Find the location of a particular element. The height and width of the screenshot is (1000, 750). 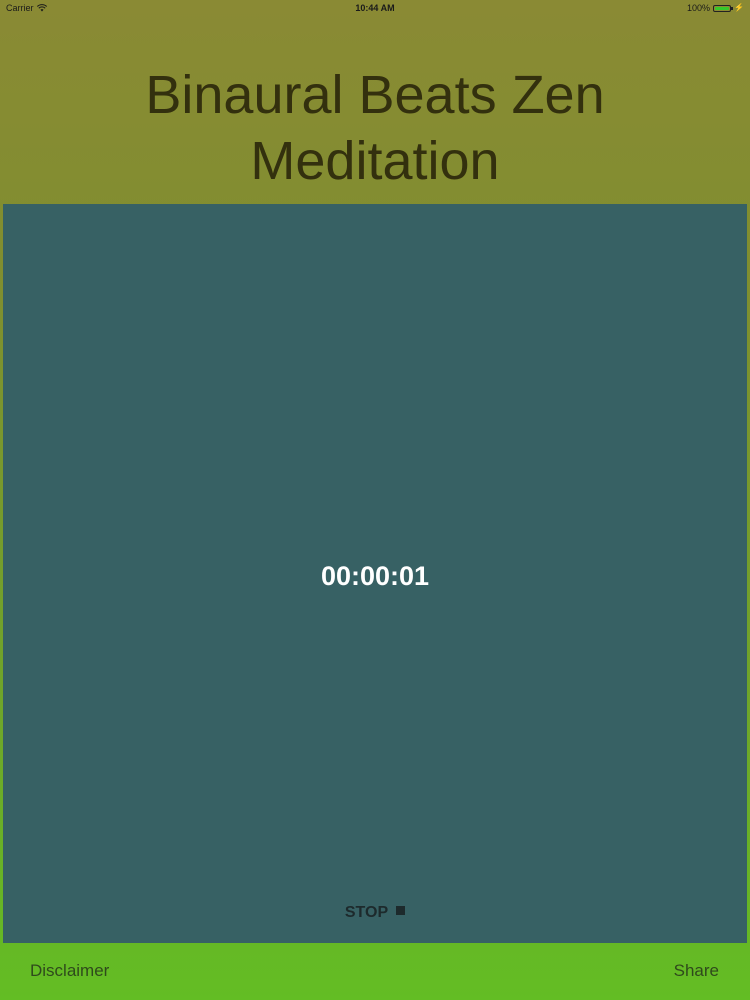

status-bar: Carrier 10:44 AM 100% ⚡ is located at coordinates (375, 8).